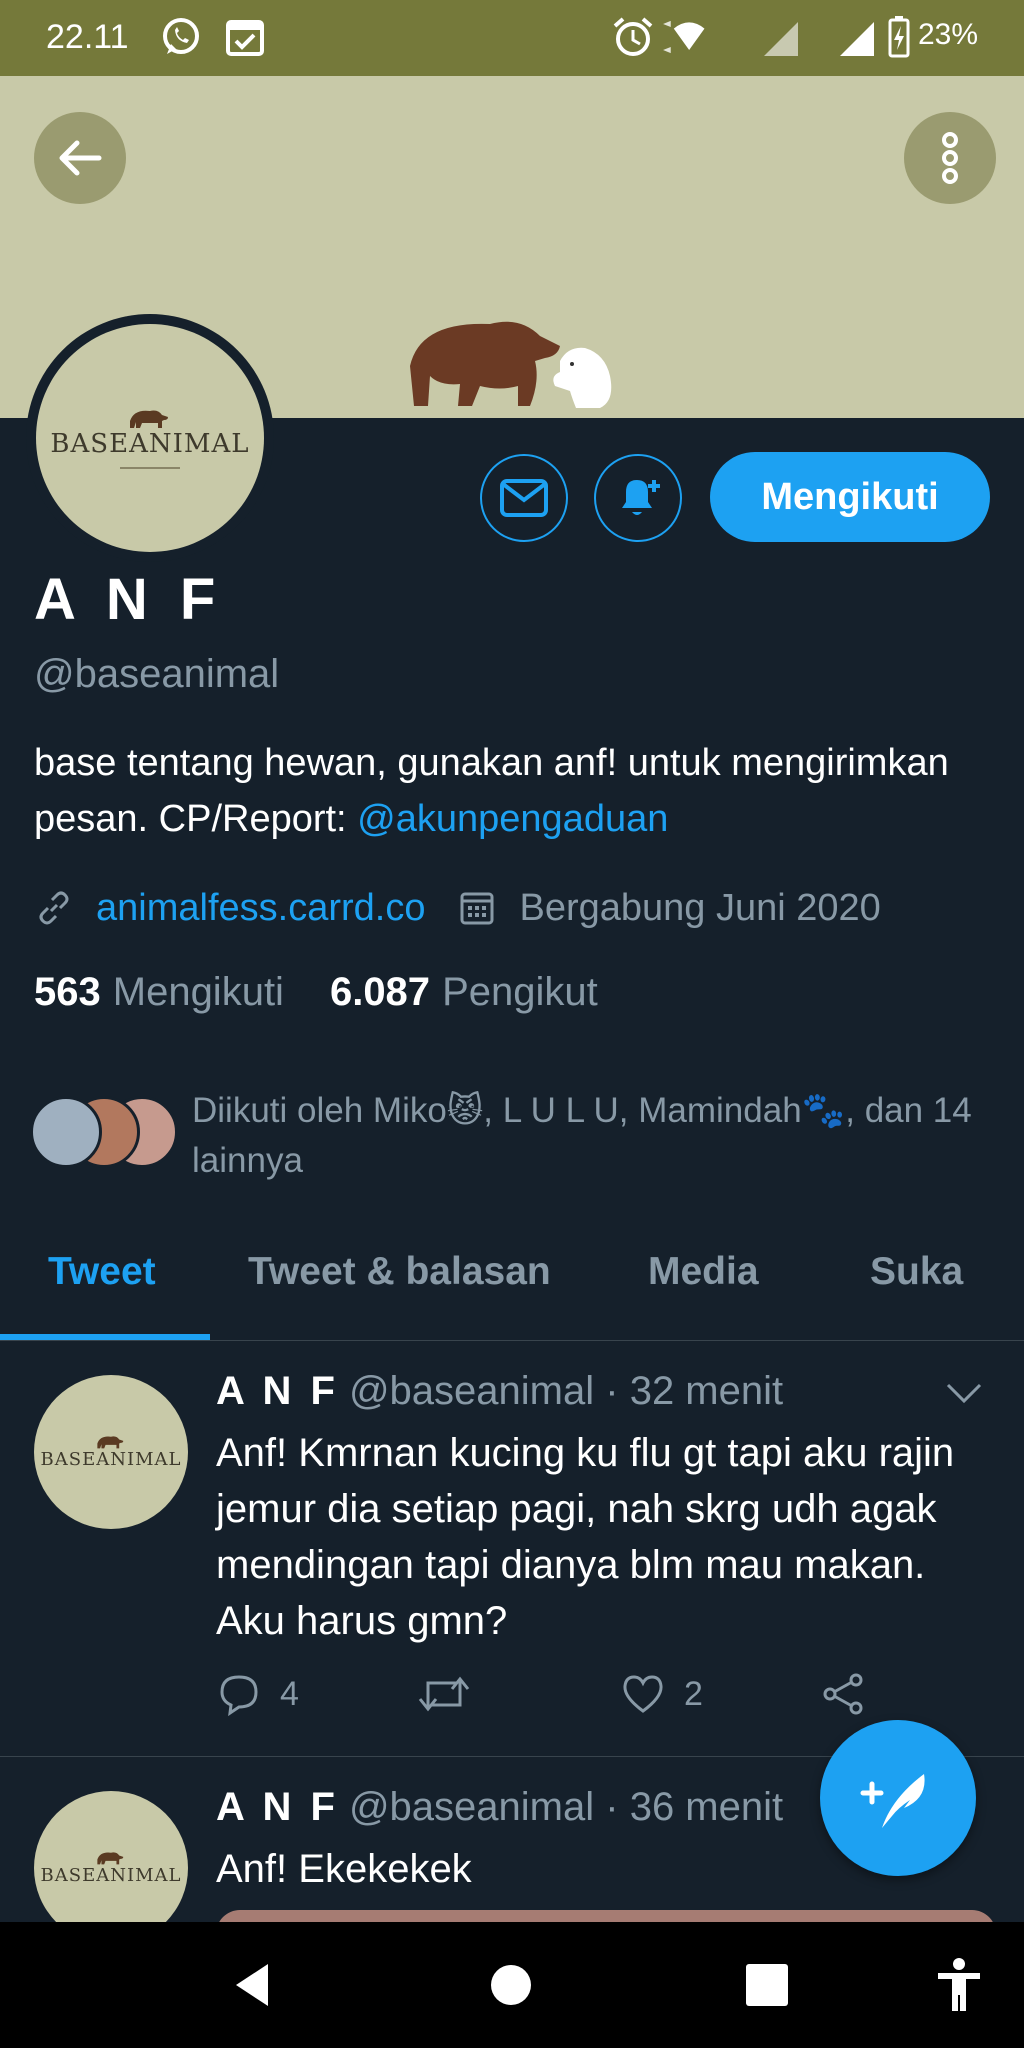 This screenshot has height=2048, width=1024. I want to click on whatsapp-icon, so click(181, 36).